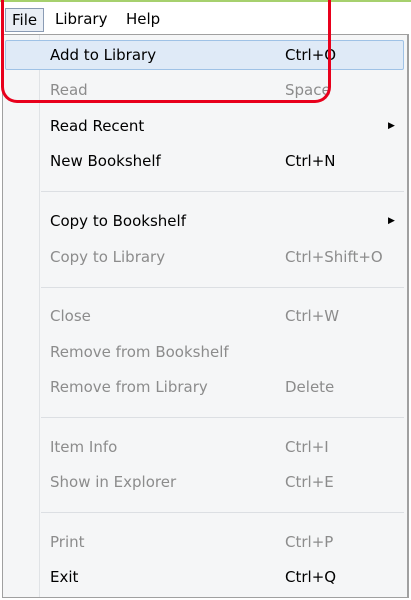 Image resolution: width=411 pixels, height=600 pixels. I want to click on menu-item-read-recent: Read Recent ▶, so click(204, 126).